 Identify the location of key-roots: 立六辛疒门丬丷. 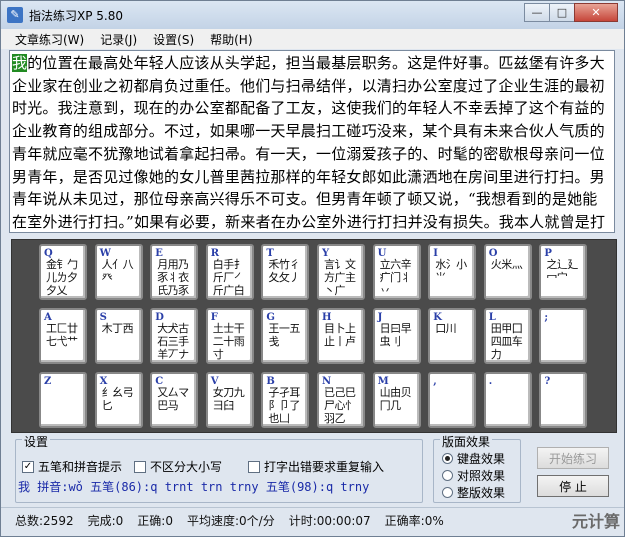
(395, 277).